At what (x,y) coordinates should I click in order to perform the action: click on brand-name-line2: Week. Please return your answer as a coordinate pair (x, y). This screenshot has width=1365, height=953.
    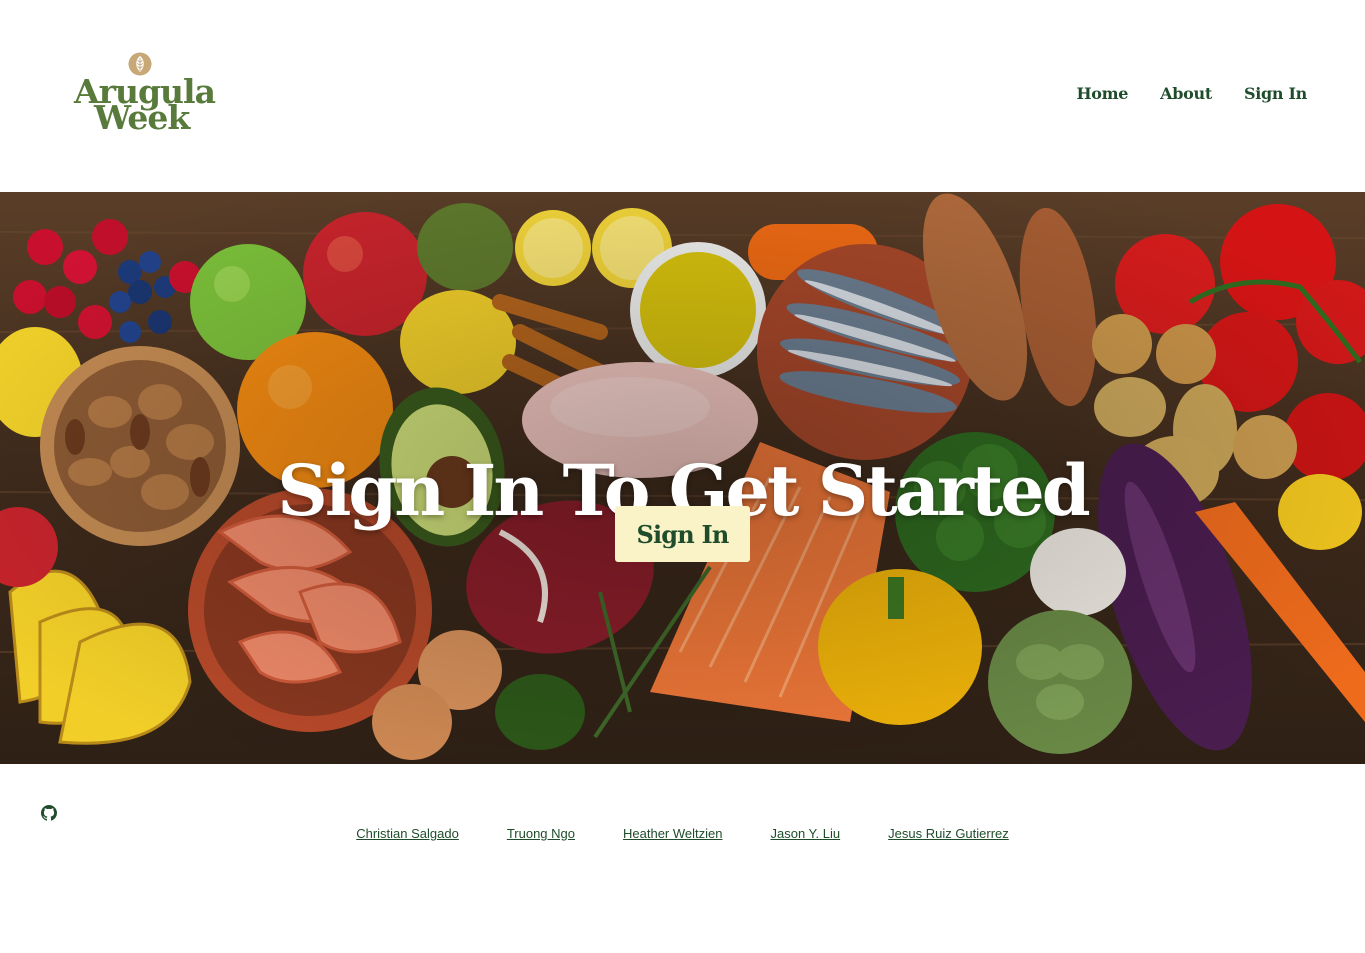
    Looking at the image, I should click on (142, 117).